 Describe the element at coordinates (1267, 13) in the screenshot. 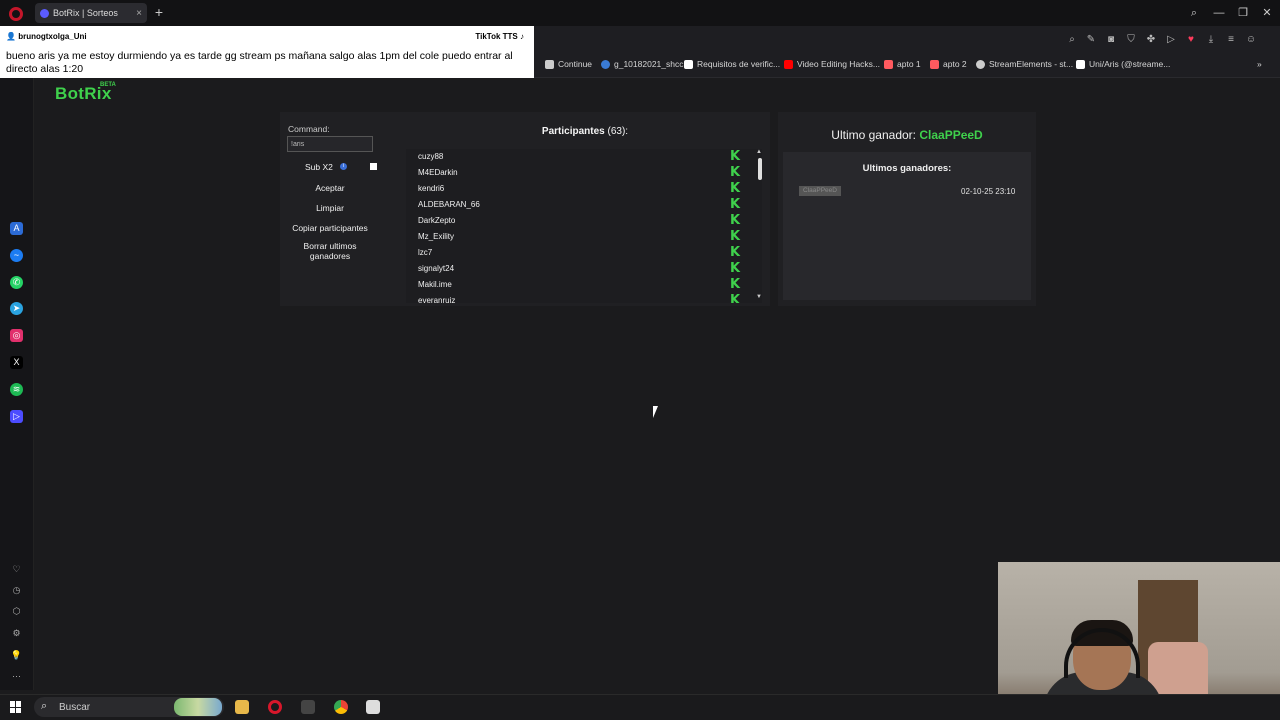

I see `close-window-button: ✕` at that location.